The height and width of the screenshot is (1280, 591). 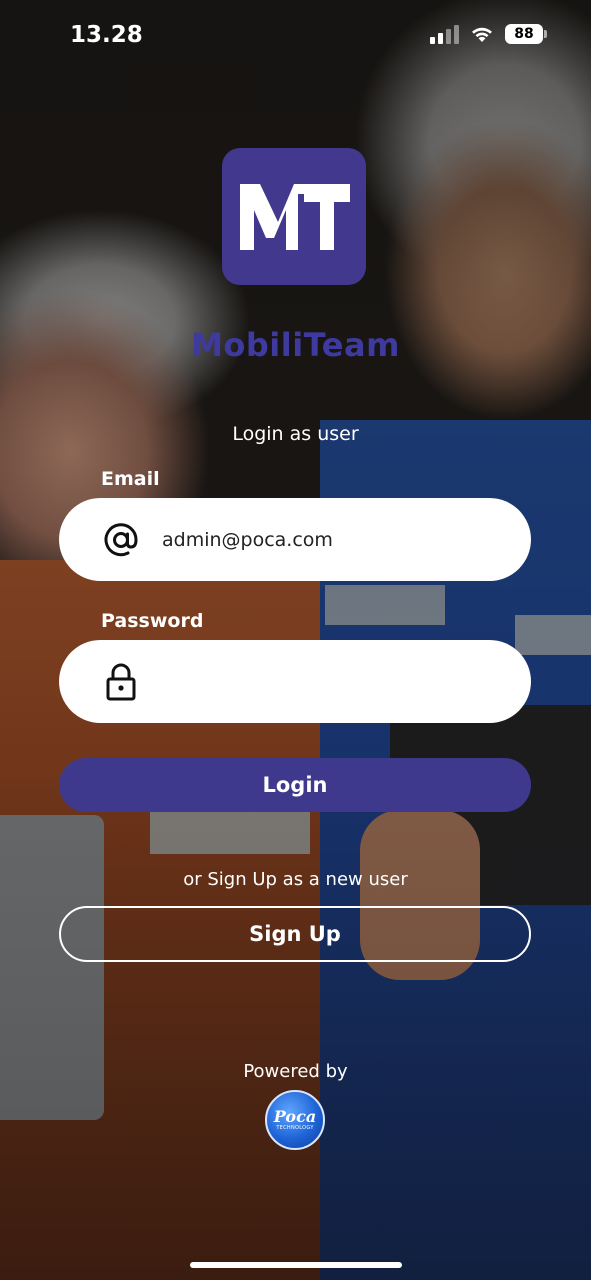 What do you see at coordinates (295, 1071) in the screenshot?
I see `powered-by-text: Powered by` at bounding box center [295, 1071].